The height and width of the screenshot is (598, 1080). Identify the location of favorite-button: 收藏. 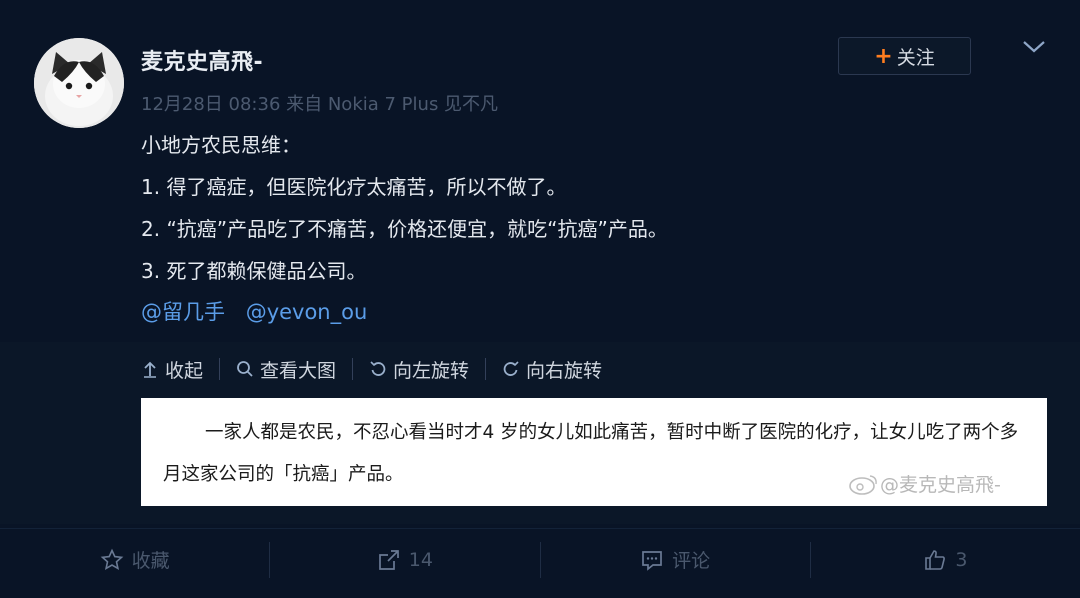
(134, 559).